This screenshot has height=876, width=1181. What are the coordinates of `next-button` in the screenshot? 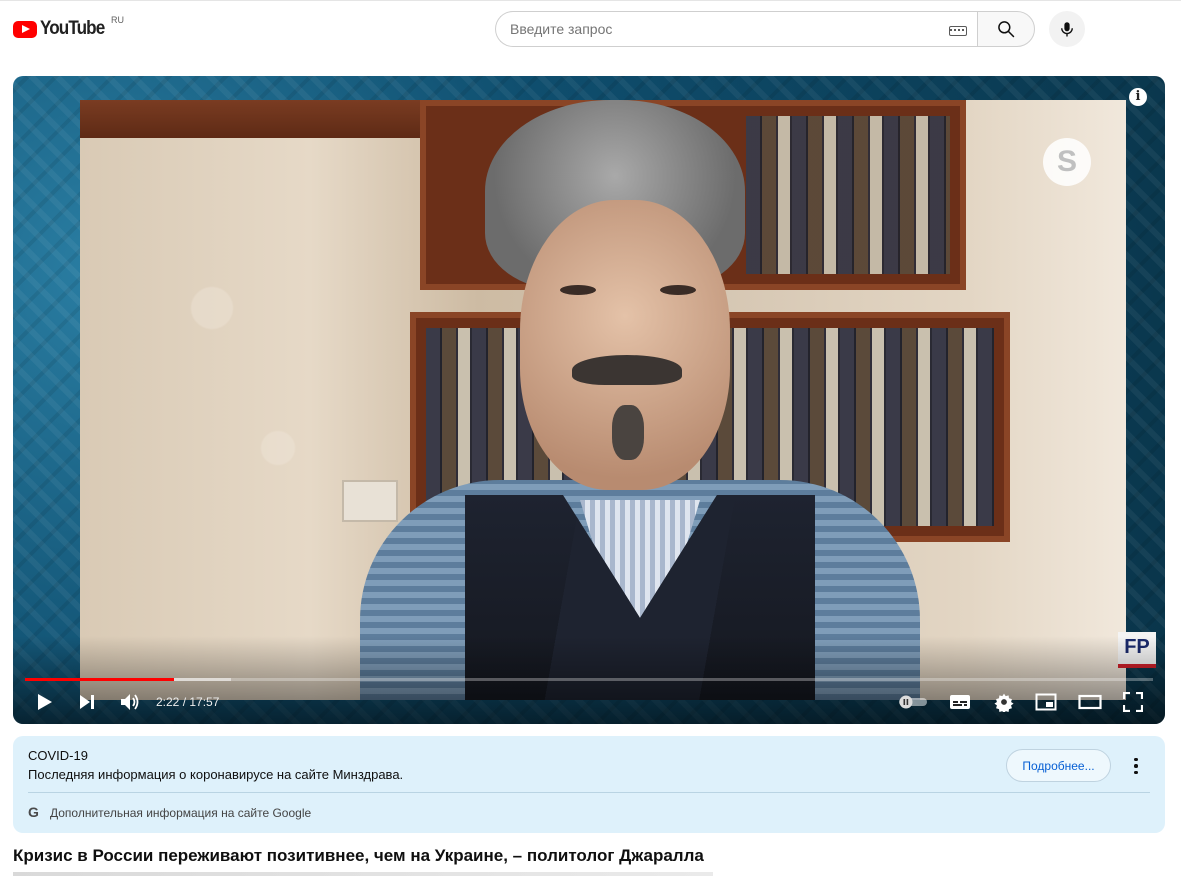 It's located at (87, 702).